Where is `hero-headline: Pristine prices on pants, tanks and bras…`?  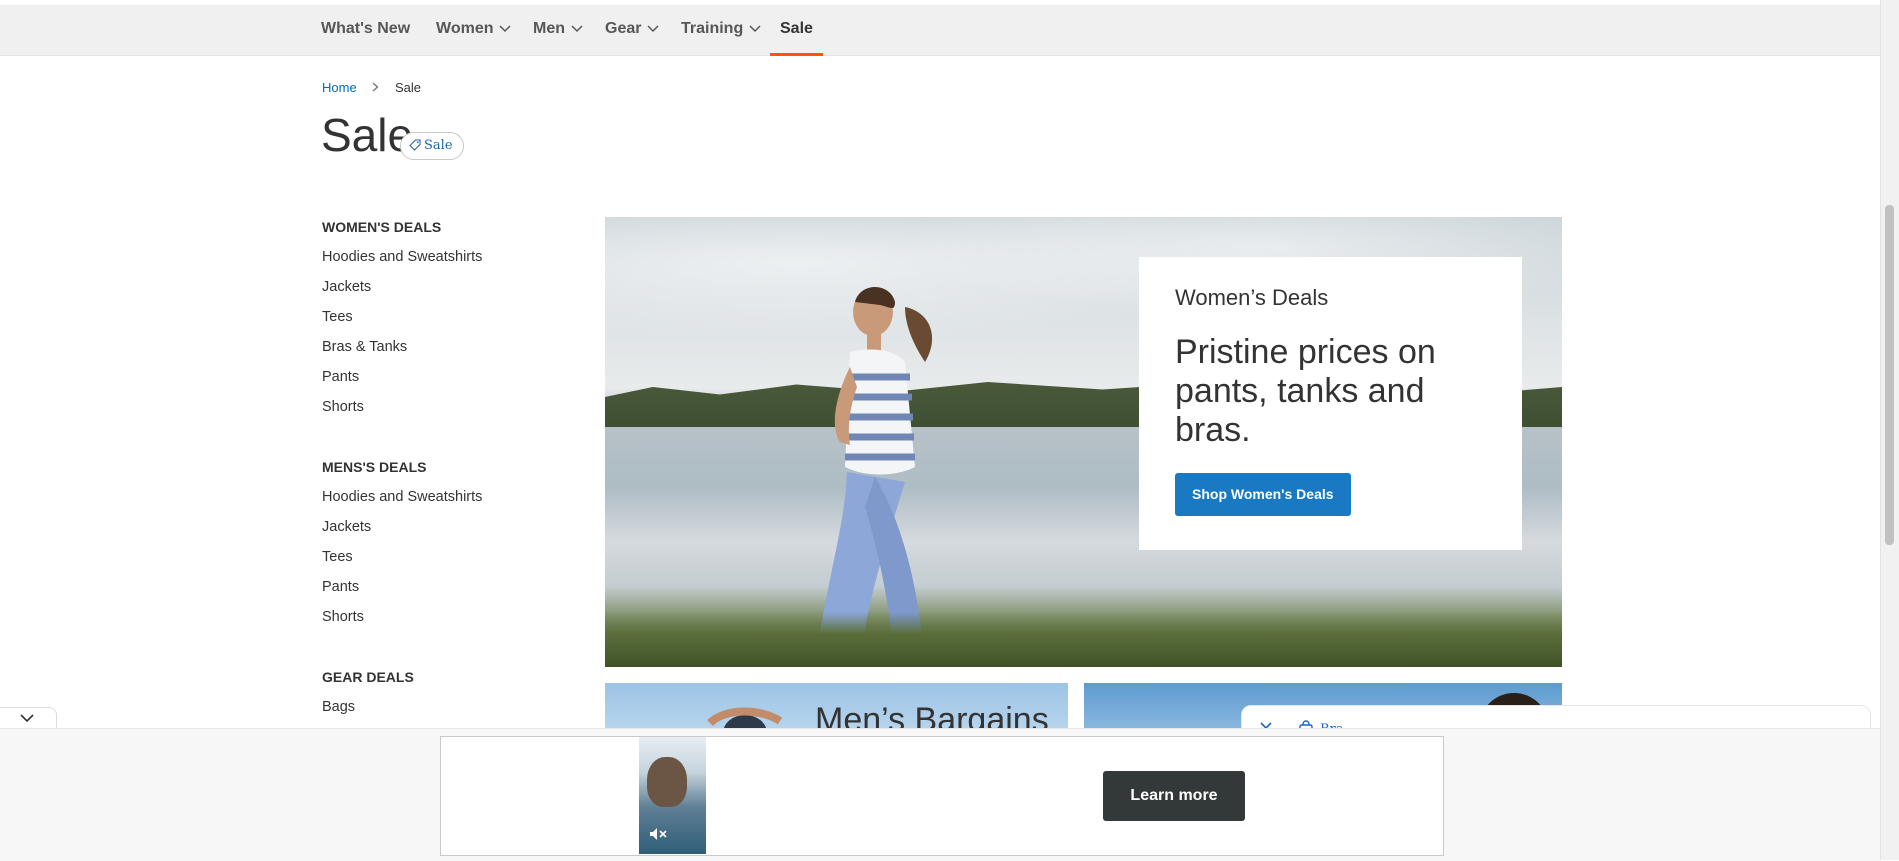
hero-headline: Pristine prices on pants, tanks and bras… is located at coordinates (1305, 391).